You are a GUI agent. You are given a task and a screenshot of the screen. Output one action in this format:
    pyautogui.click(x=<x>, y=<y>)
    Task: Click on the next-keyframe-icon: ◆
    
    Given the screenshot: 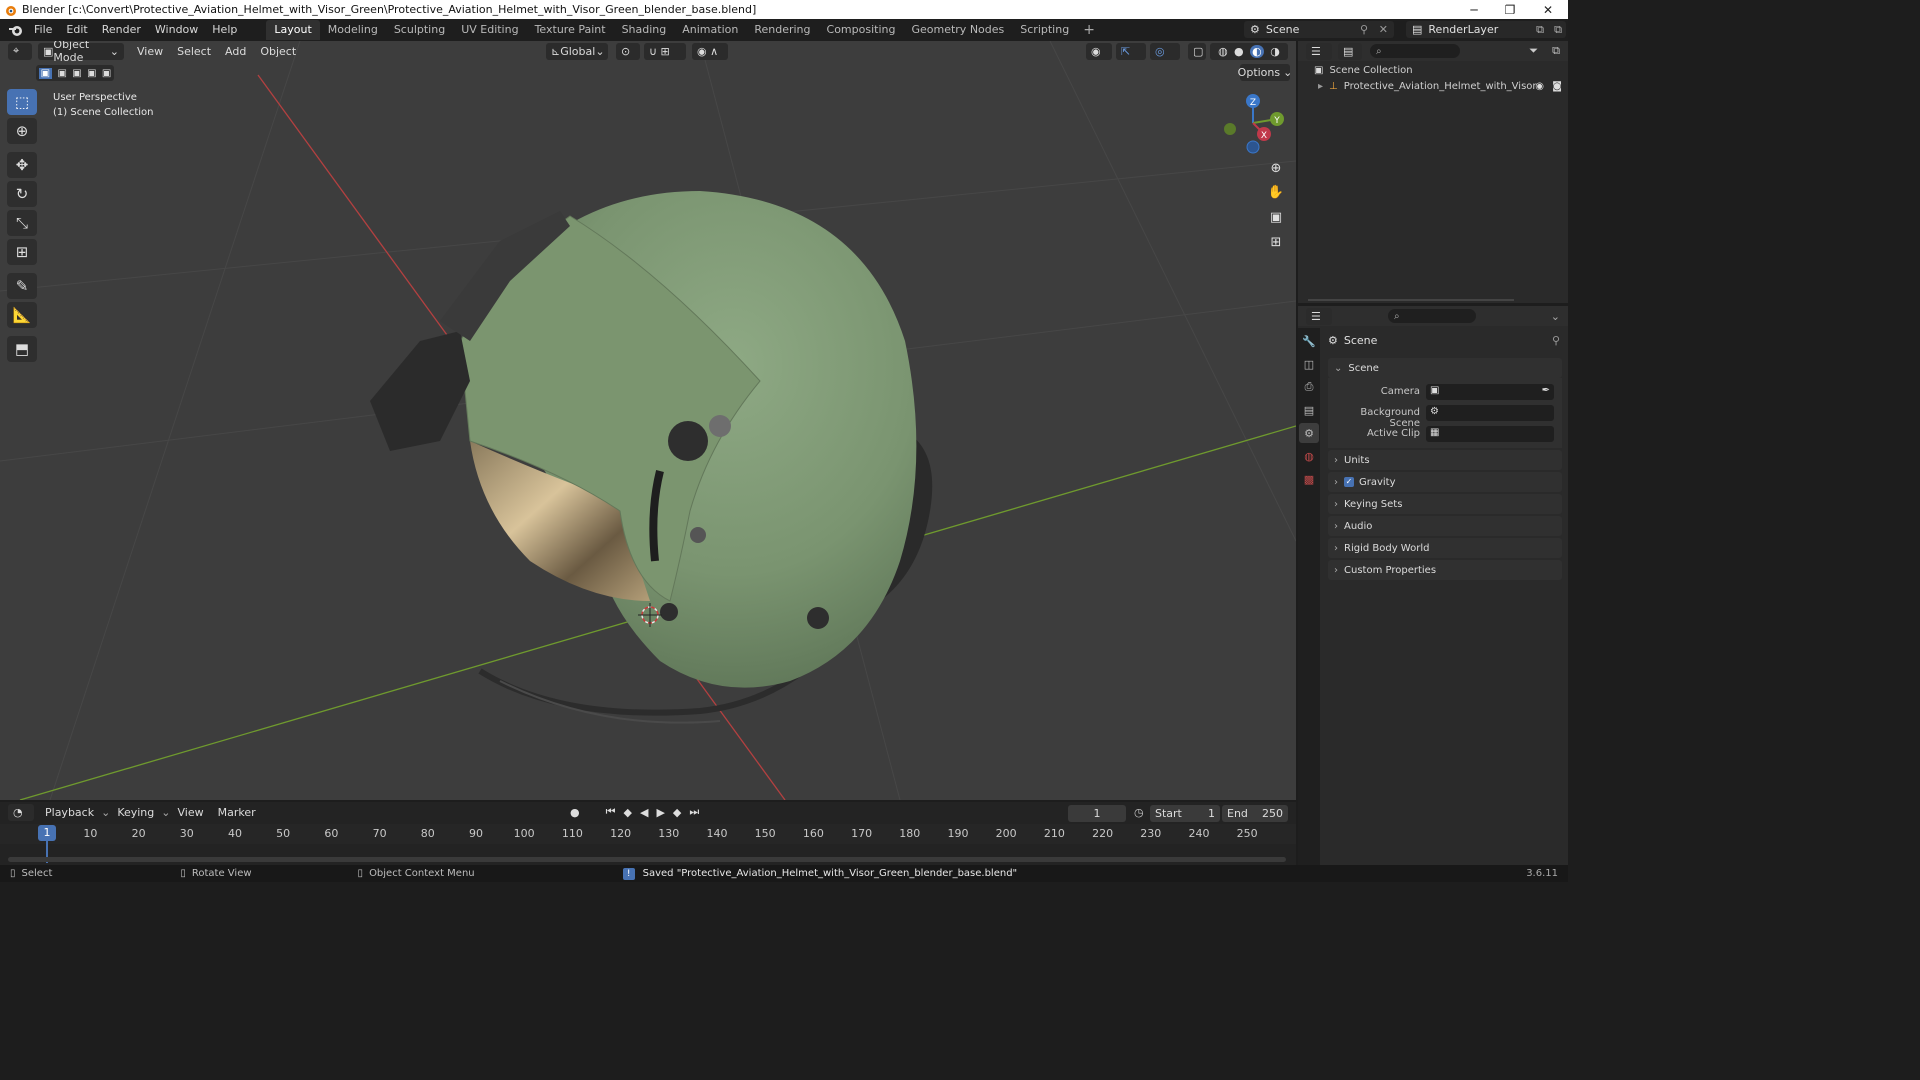 What is the action you would take?
    pyautogui.click(x=677, y=812)
    